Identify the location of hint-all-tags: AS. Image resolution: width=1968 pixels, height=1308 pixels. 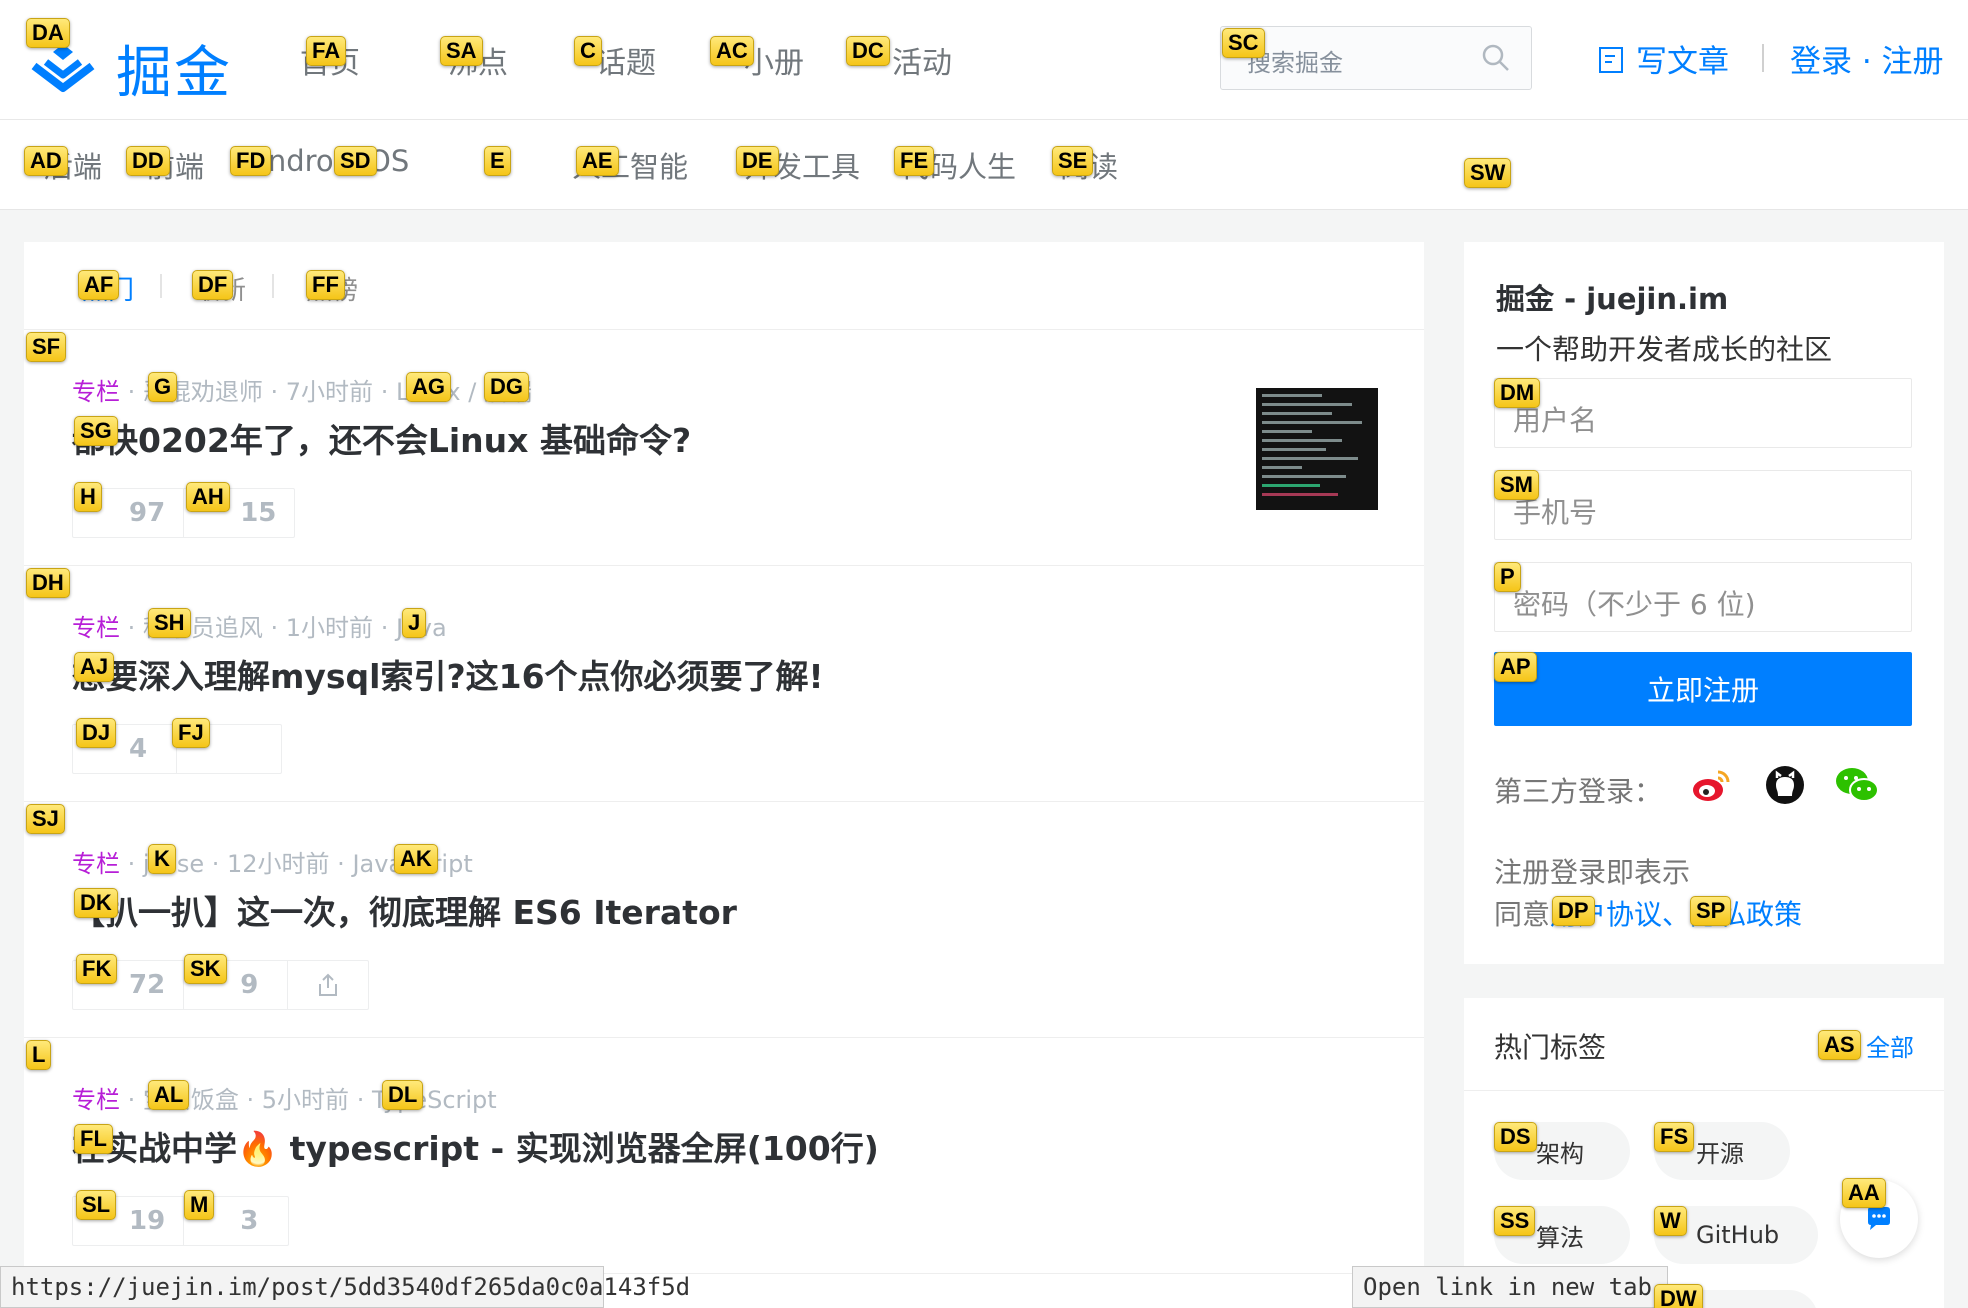
(1839, 1045).